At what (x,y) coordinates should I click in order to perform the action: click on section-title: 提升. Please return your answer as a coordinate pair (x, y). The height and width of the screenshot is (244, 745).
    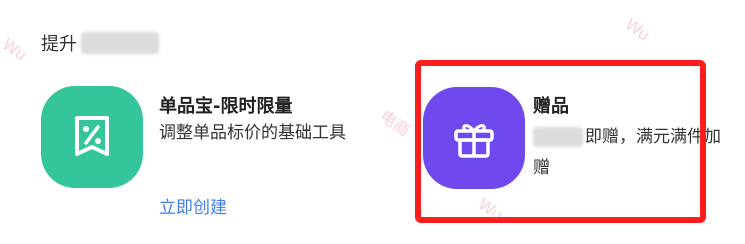
    Looking at the image, I should click on (100, 43).